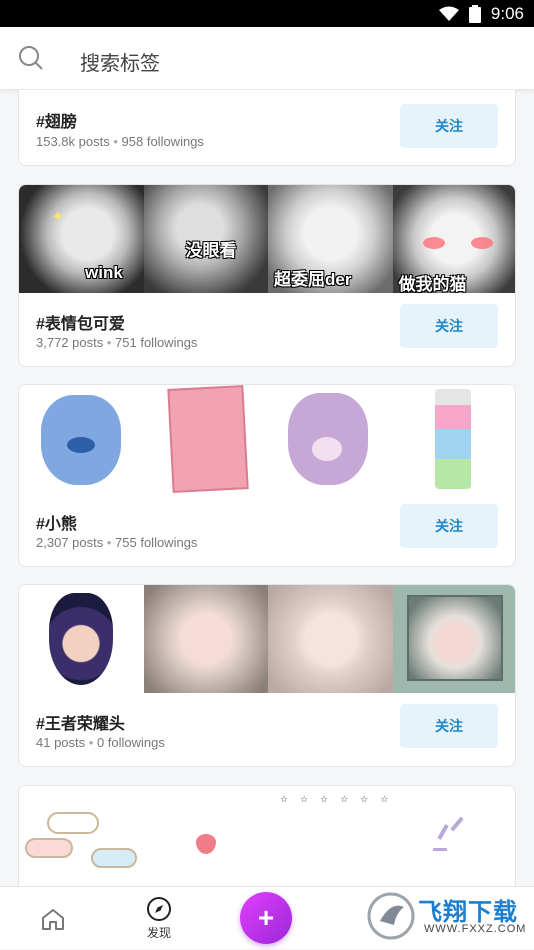 The width and height of the screenshot is (534, 950). I want to click on strawberry-shape, so click(205, 844).